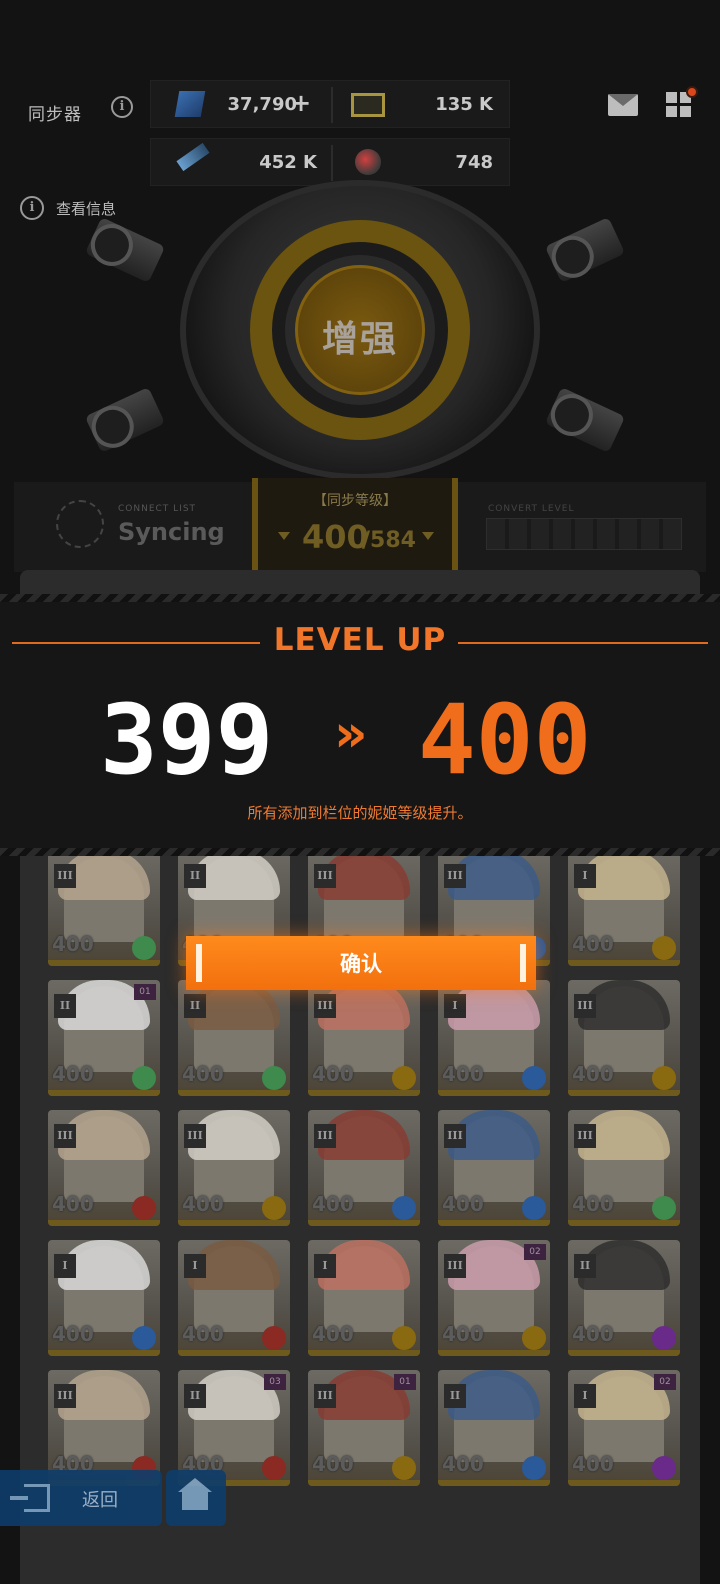 The image size is (720, 1584). What do you see at coordinates (692, 92) in the screenshot?
I see `notification-dot` at bounding box center [692, 92].